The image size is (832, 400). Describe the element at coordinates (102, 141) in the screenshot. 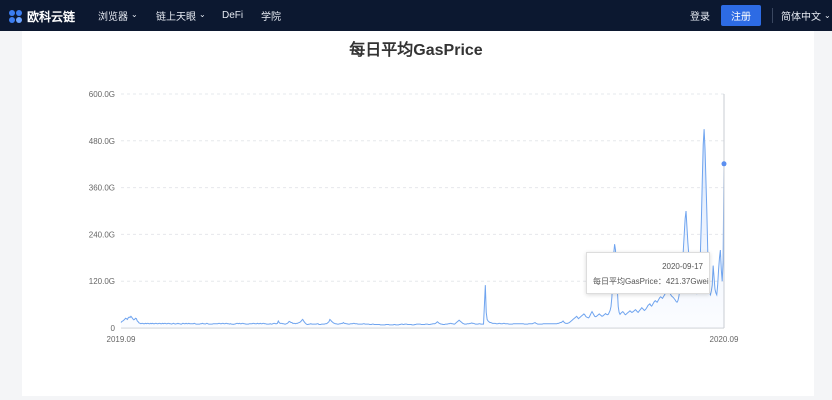

I see `y-tick-label: 480.0G` at that location.